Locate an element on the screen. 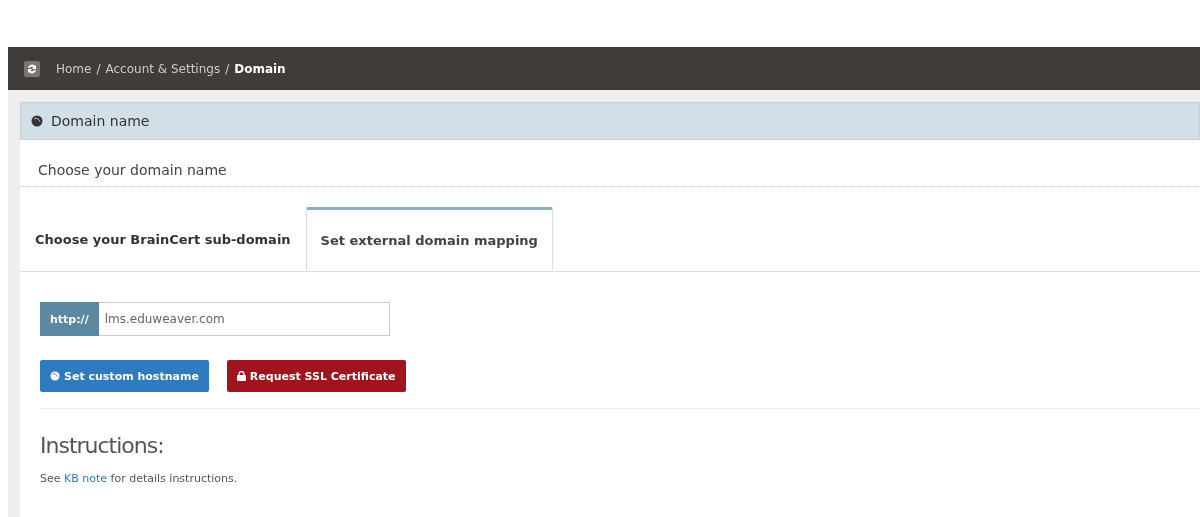 This screenshot has width=1200, height=517. lock-icon is located at coordinates (241, 376).